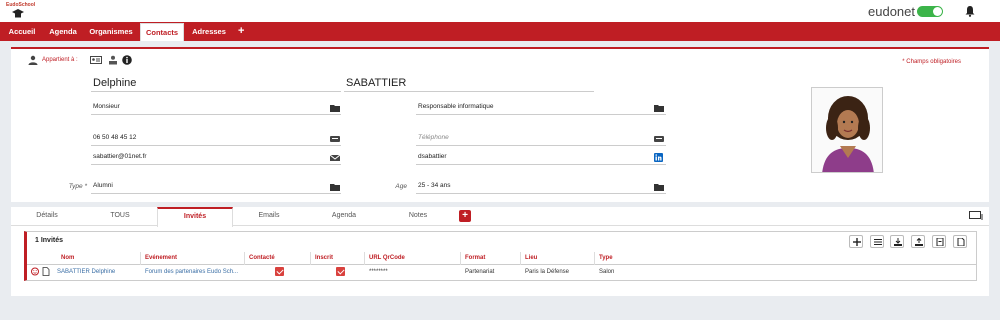  What do you see at coordinates (413, 258) in the screenshot?
I see `col-url-qrcode: URL QrCode` at bounding box center [413, 258].